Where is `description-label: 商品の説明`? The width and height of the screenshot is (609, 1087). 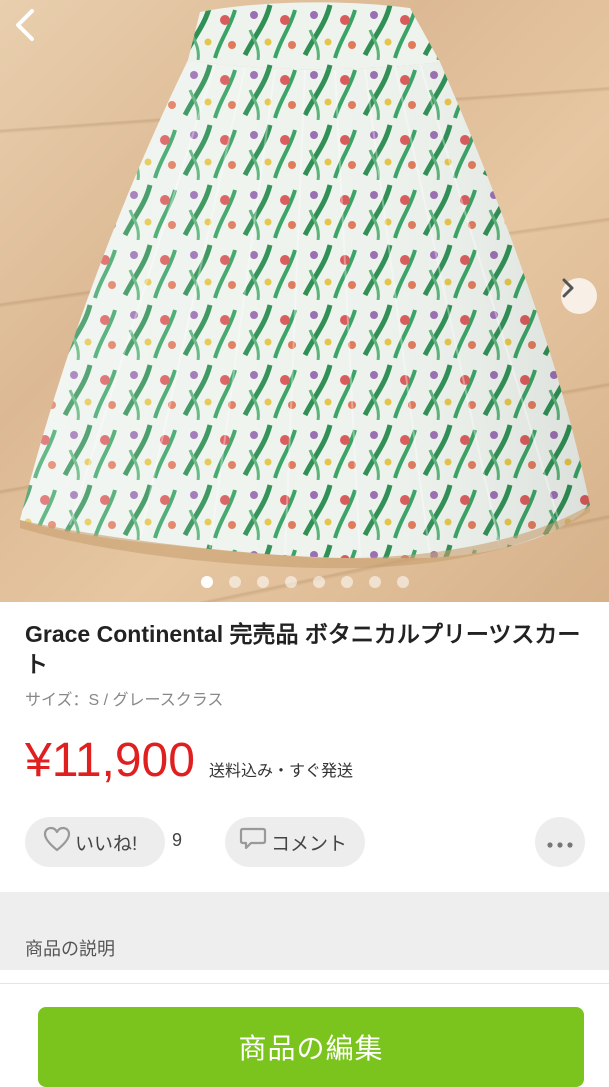 description-label: 商品の説明 is located at coordinates (70, 949).